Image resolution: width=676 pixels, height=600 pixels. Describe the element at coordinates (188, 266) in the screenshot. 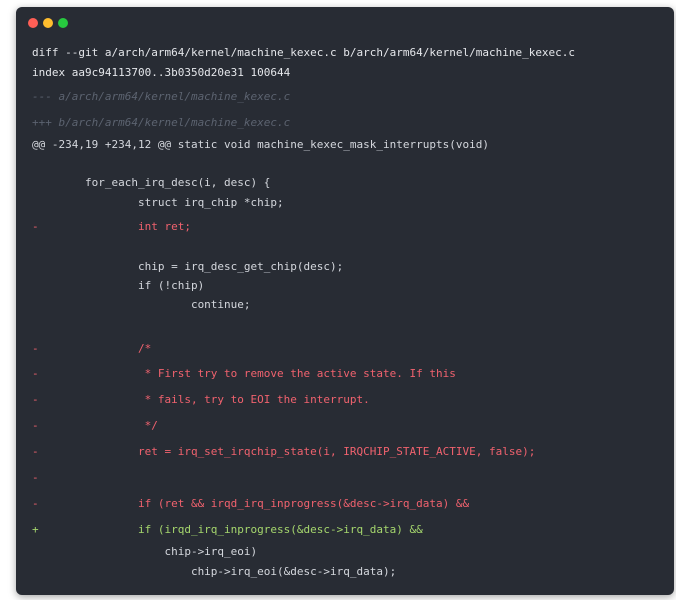

I see `diff-line-text: chip = irq_desc_get_chip(desc);` at that location.